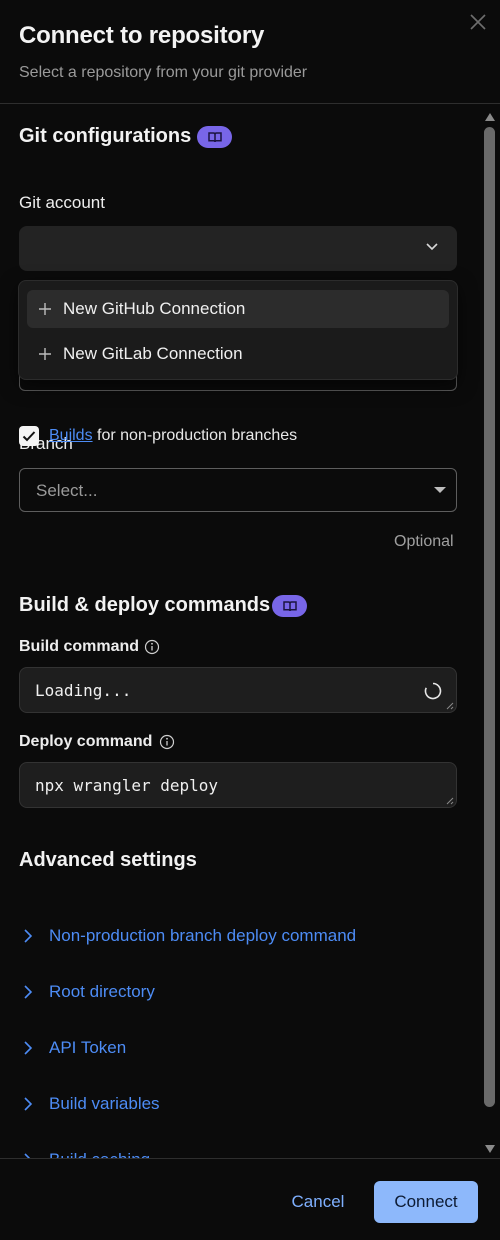 The width and height of the screenshot is (500, 1240). Describe the element at coordinates (79, 646) in the screenshot. I see `build-command-label: Build command` at that location.